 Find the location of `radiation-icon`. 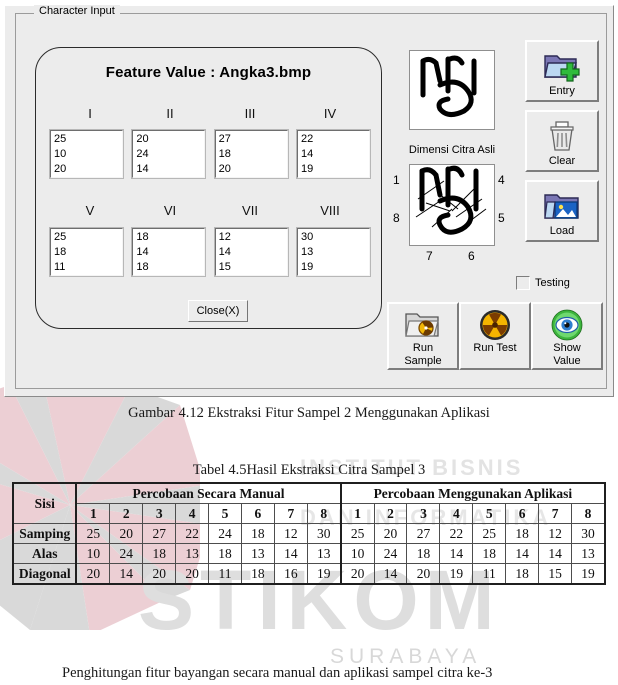

radiation-icon is located at coordinates (495, 325).